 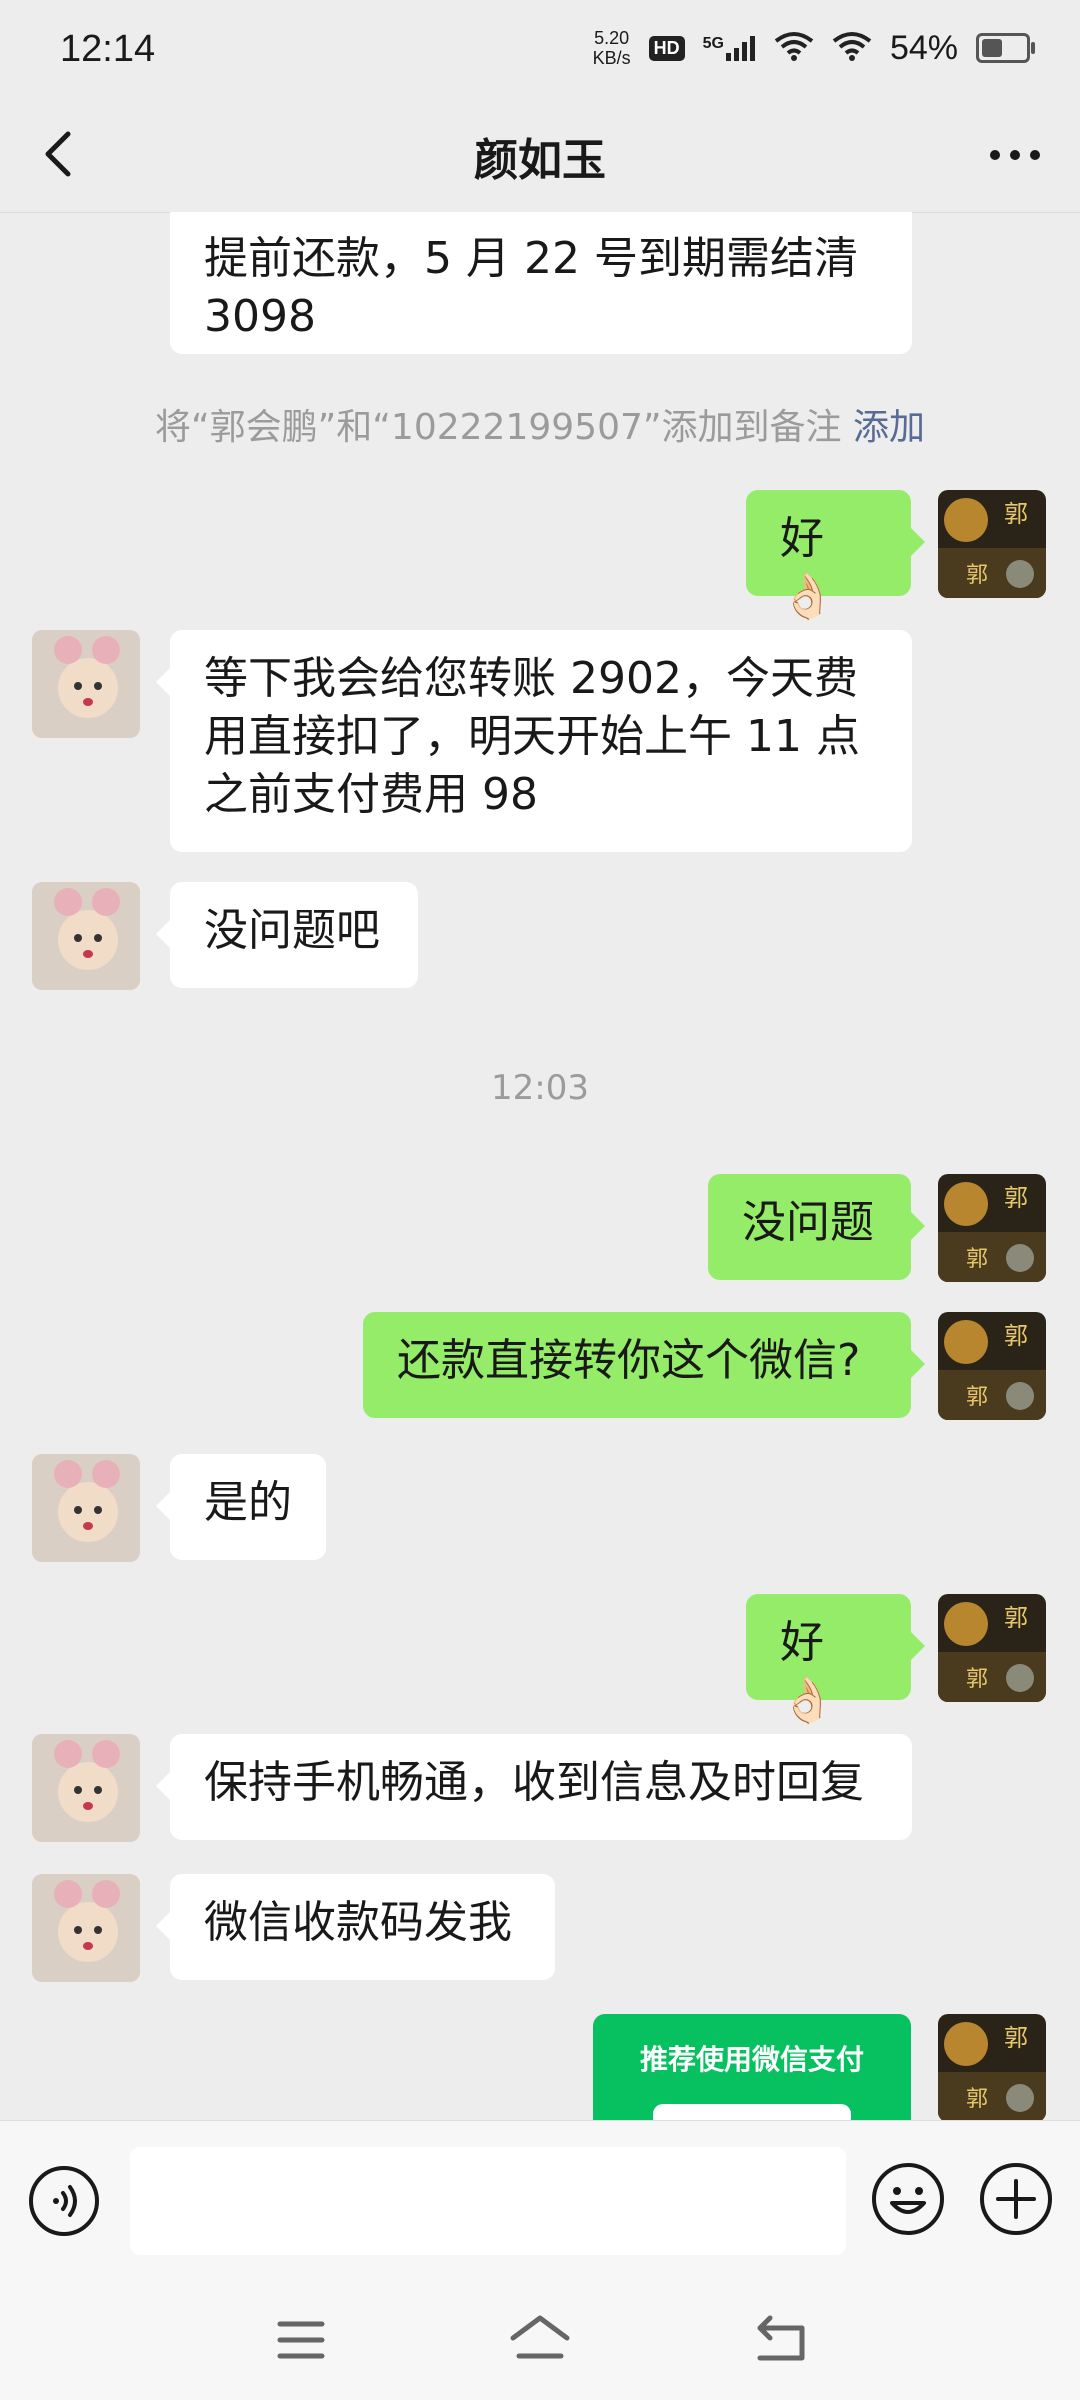 What do you see at coordinates (540, 1088) in the screenshot?
I see `message-timestamp: 12:03` at bounding box center [540, 1088].